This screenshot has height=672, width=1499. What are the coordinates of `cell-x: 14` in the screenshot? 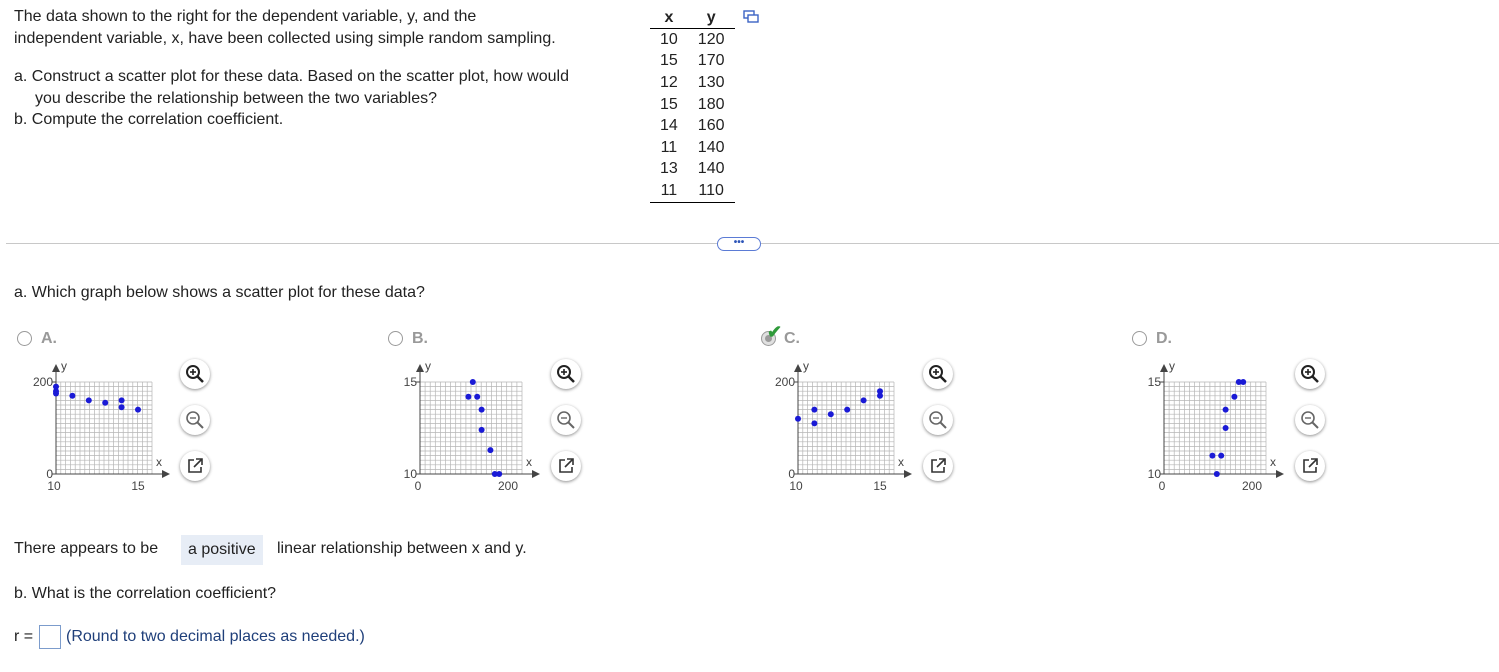 It's located at (669, 126).